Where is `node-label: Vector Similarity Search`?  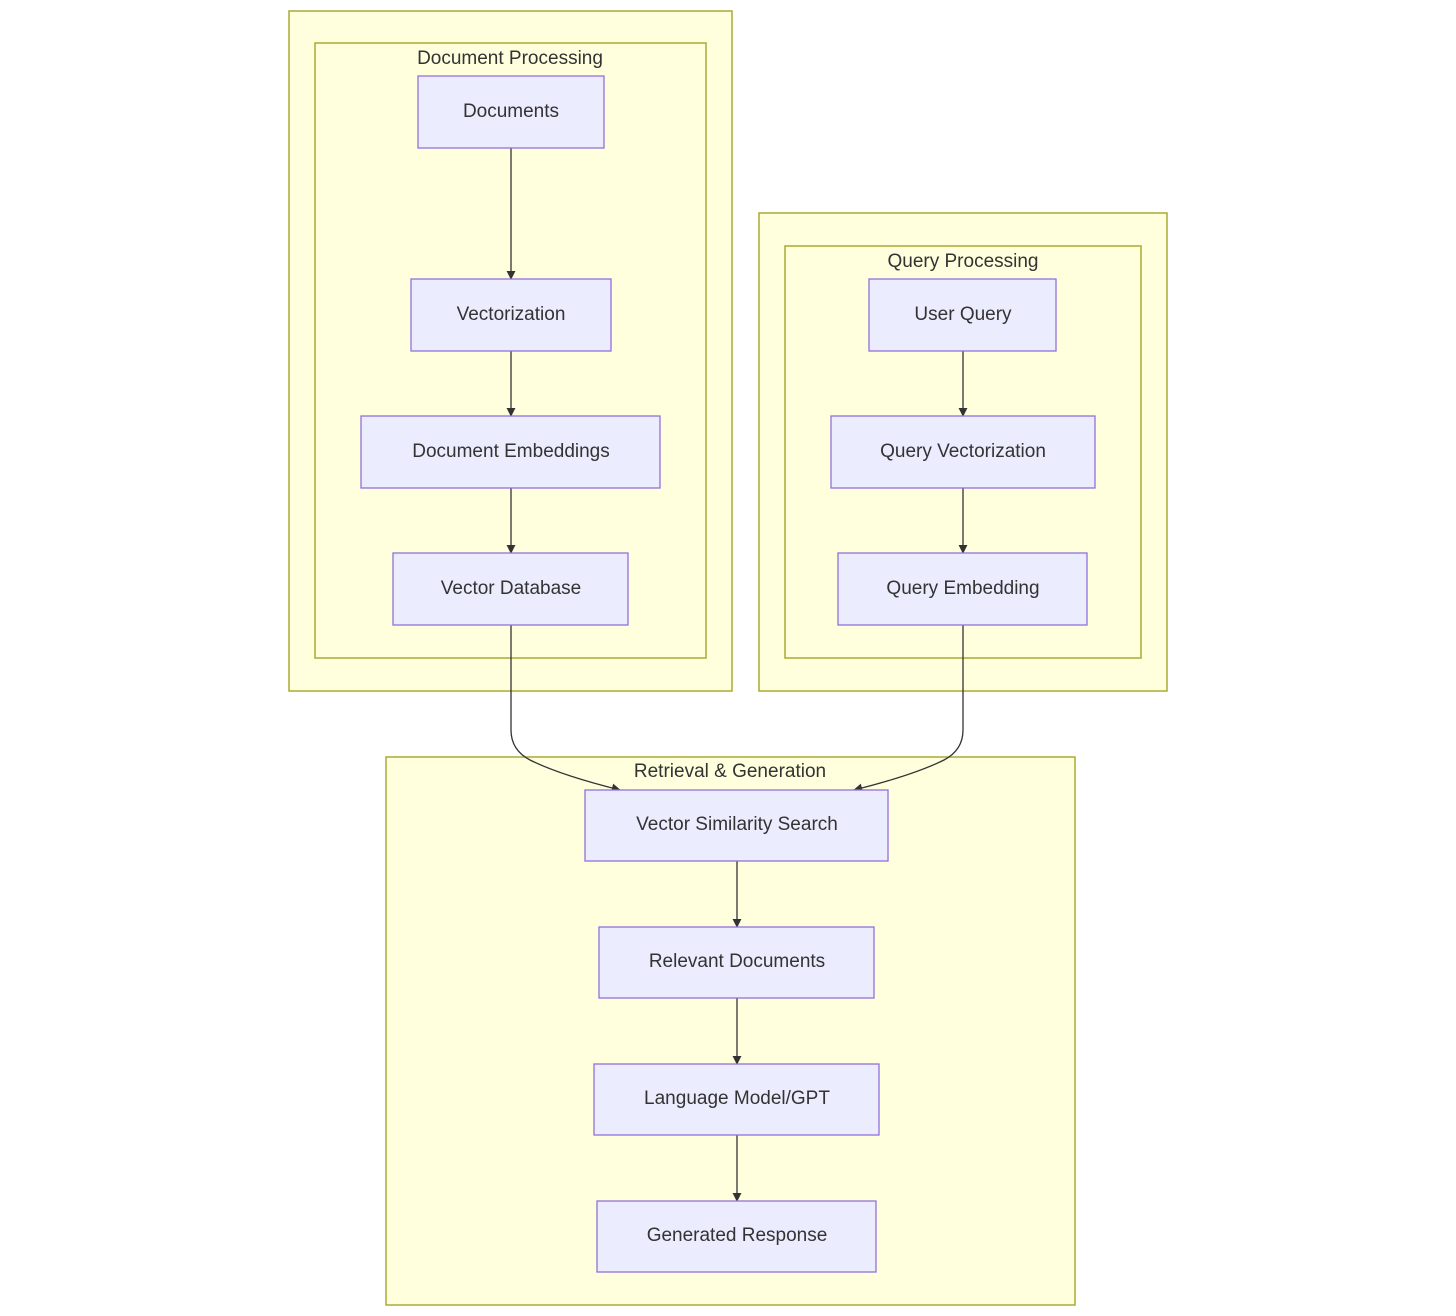 node-label: Vector Similarity Search is located at coordinates (737, 824).